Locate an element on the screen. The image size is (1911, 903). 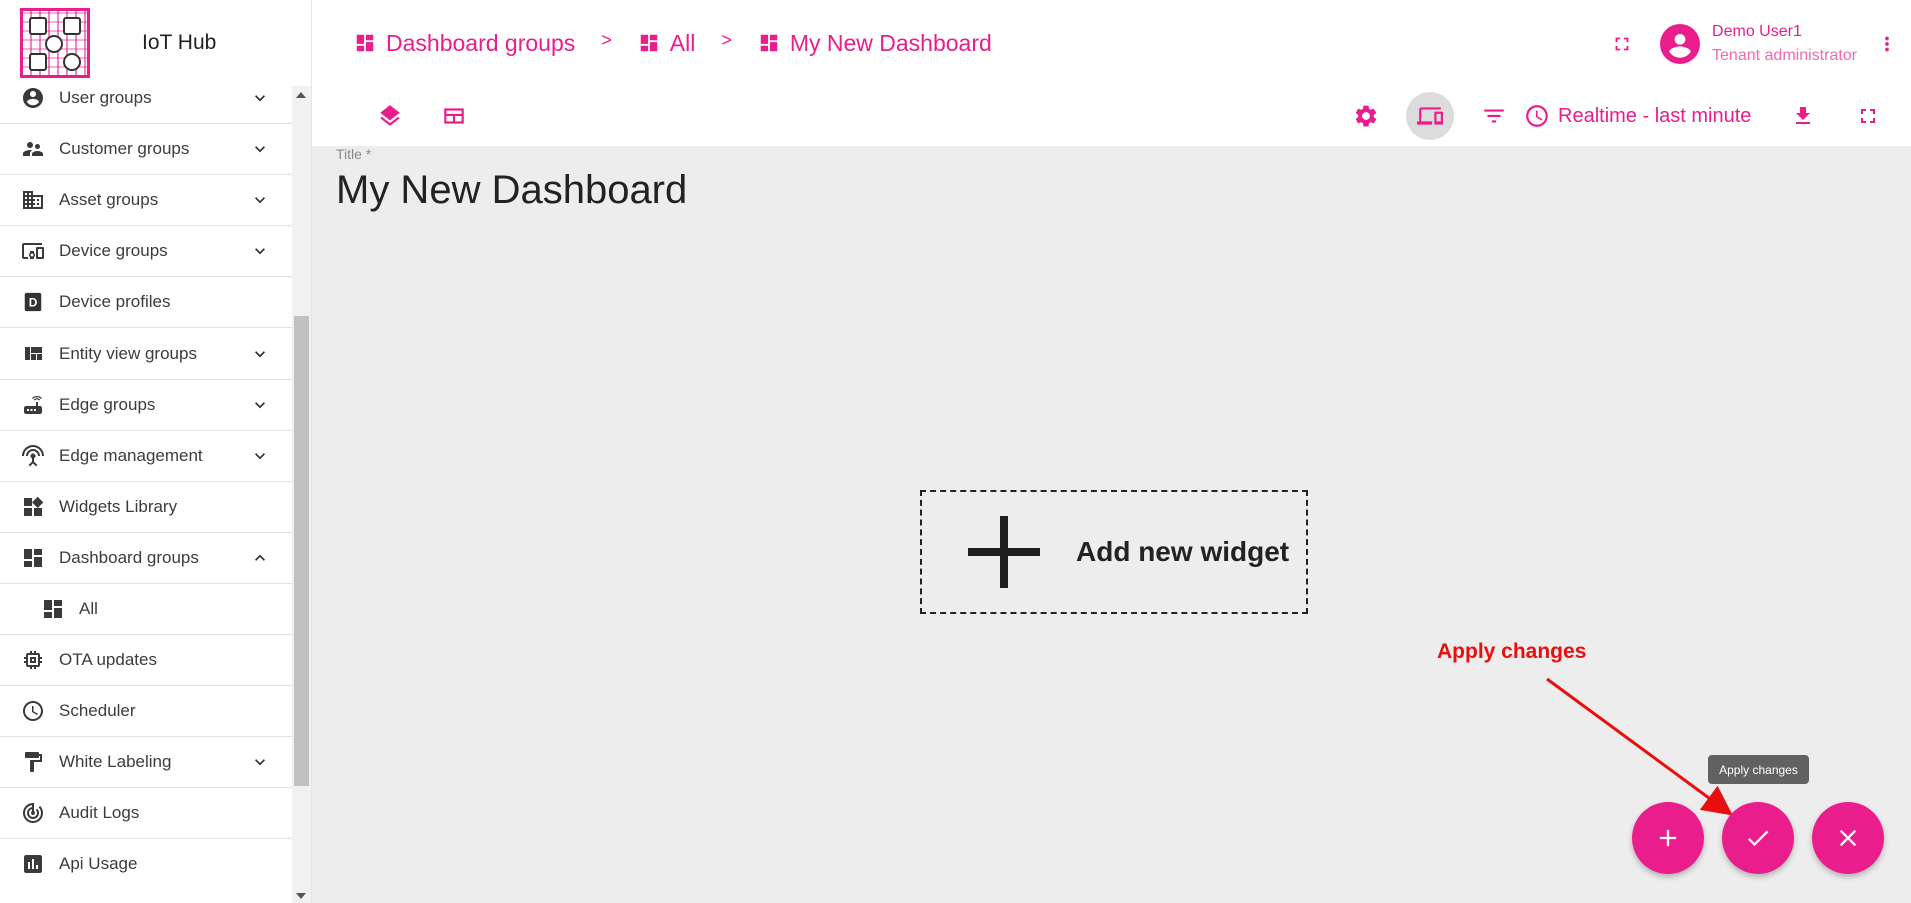
sidebar-item-user-groups: User groups is located at coordinates (146, 99).